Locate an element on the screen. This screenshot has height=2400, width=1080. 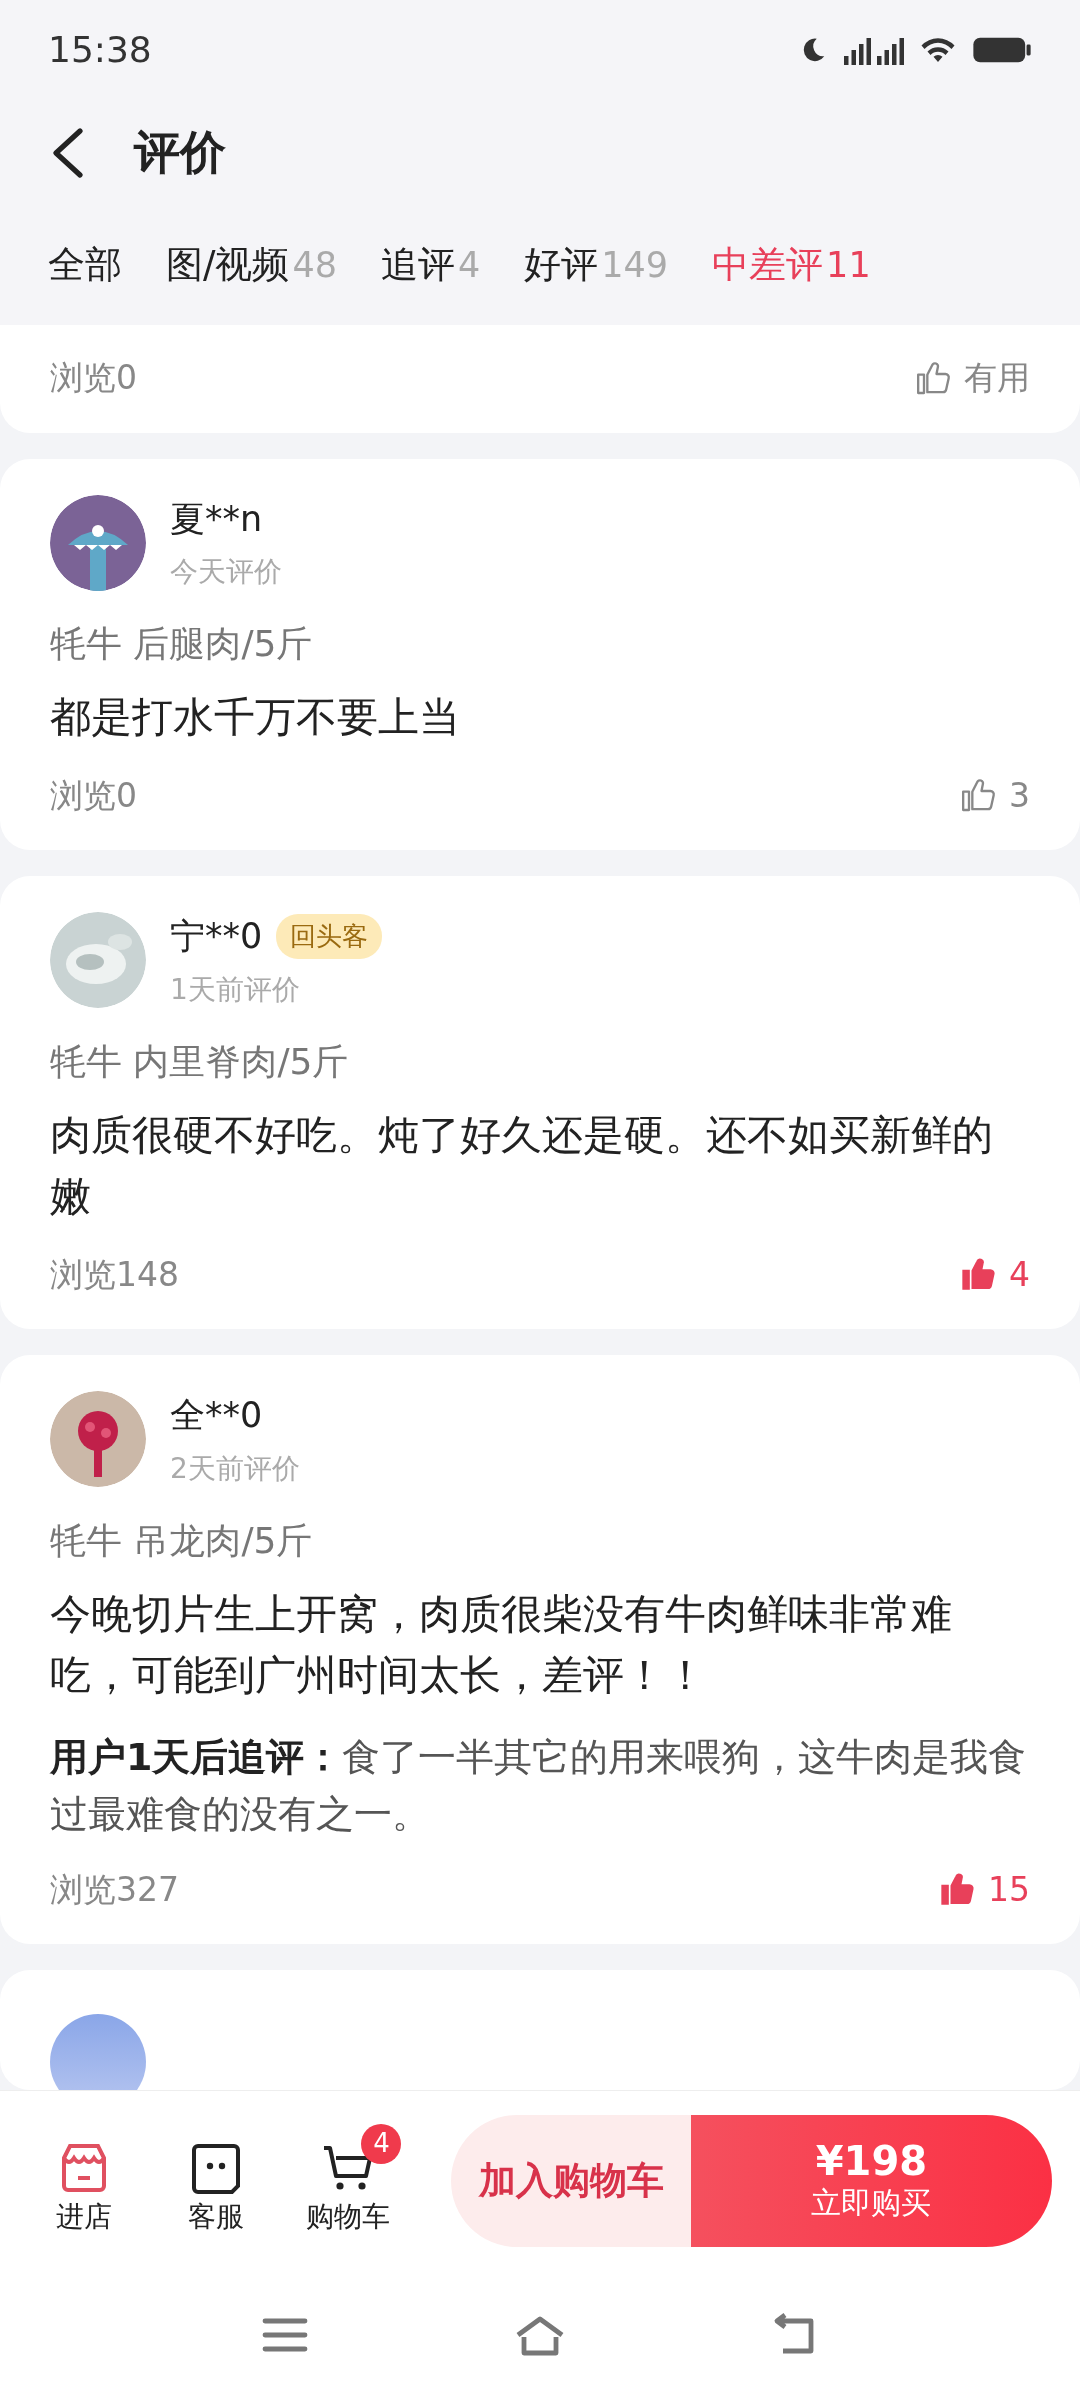
cart-button: 购物车 4 is located at coordinates (347, 2180).